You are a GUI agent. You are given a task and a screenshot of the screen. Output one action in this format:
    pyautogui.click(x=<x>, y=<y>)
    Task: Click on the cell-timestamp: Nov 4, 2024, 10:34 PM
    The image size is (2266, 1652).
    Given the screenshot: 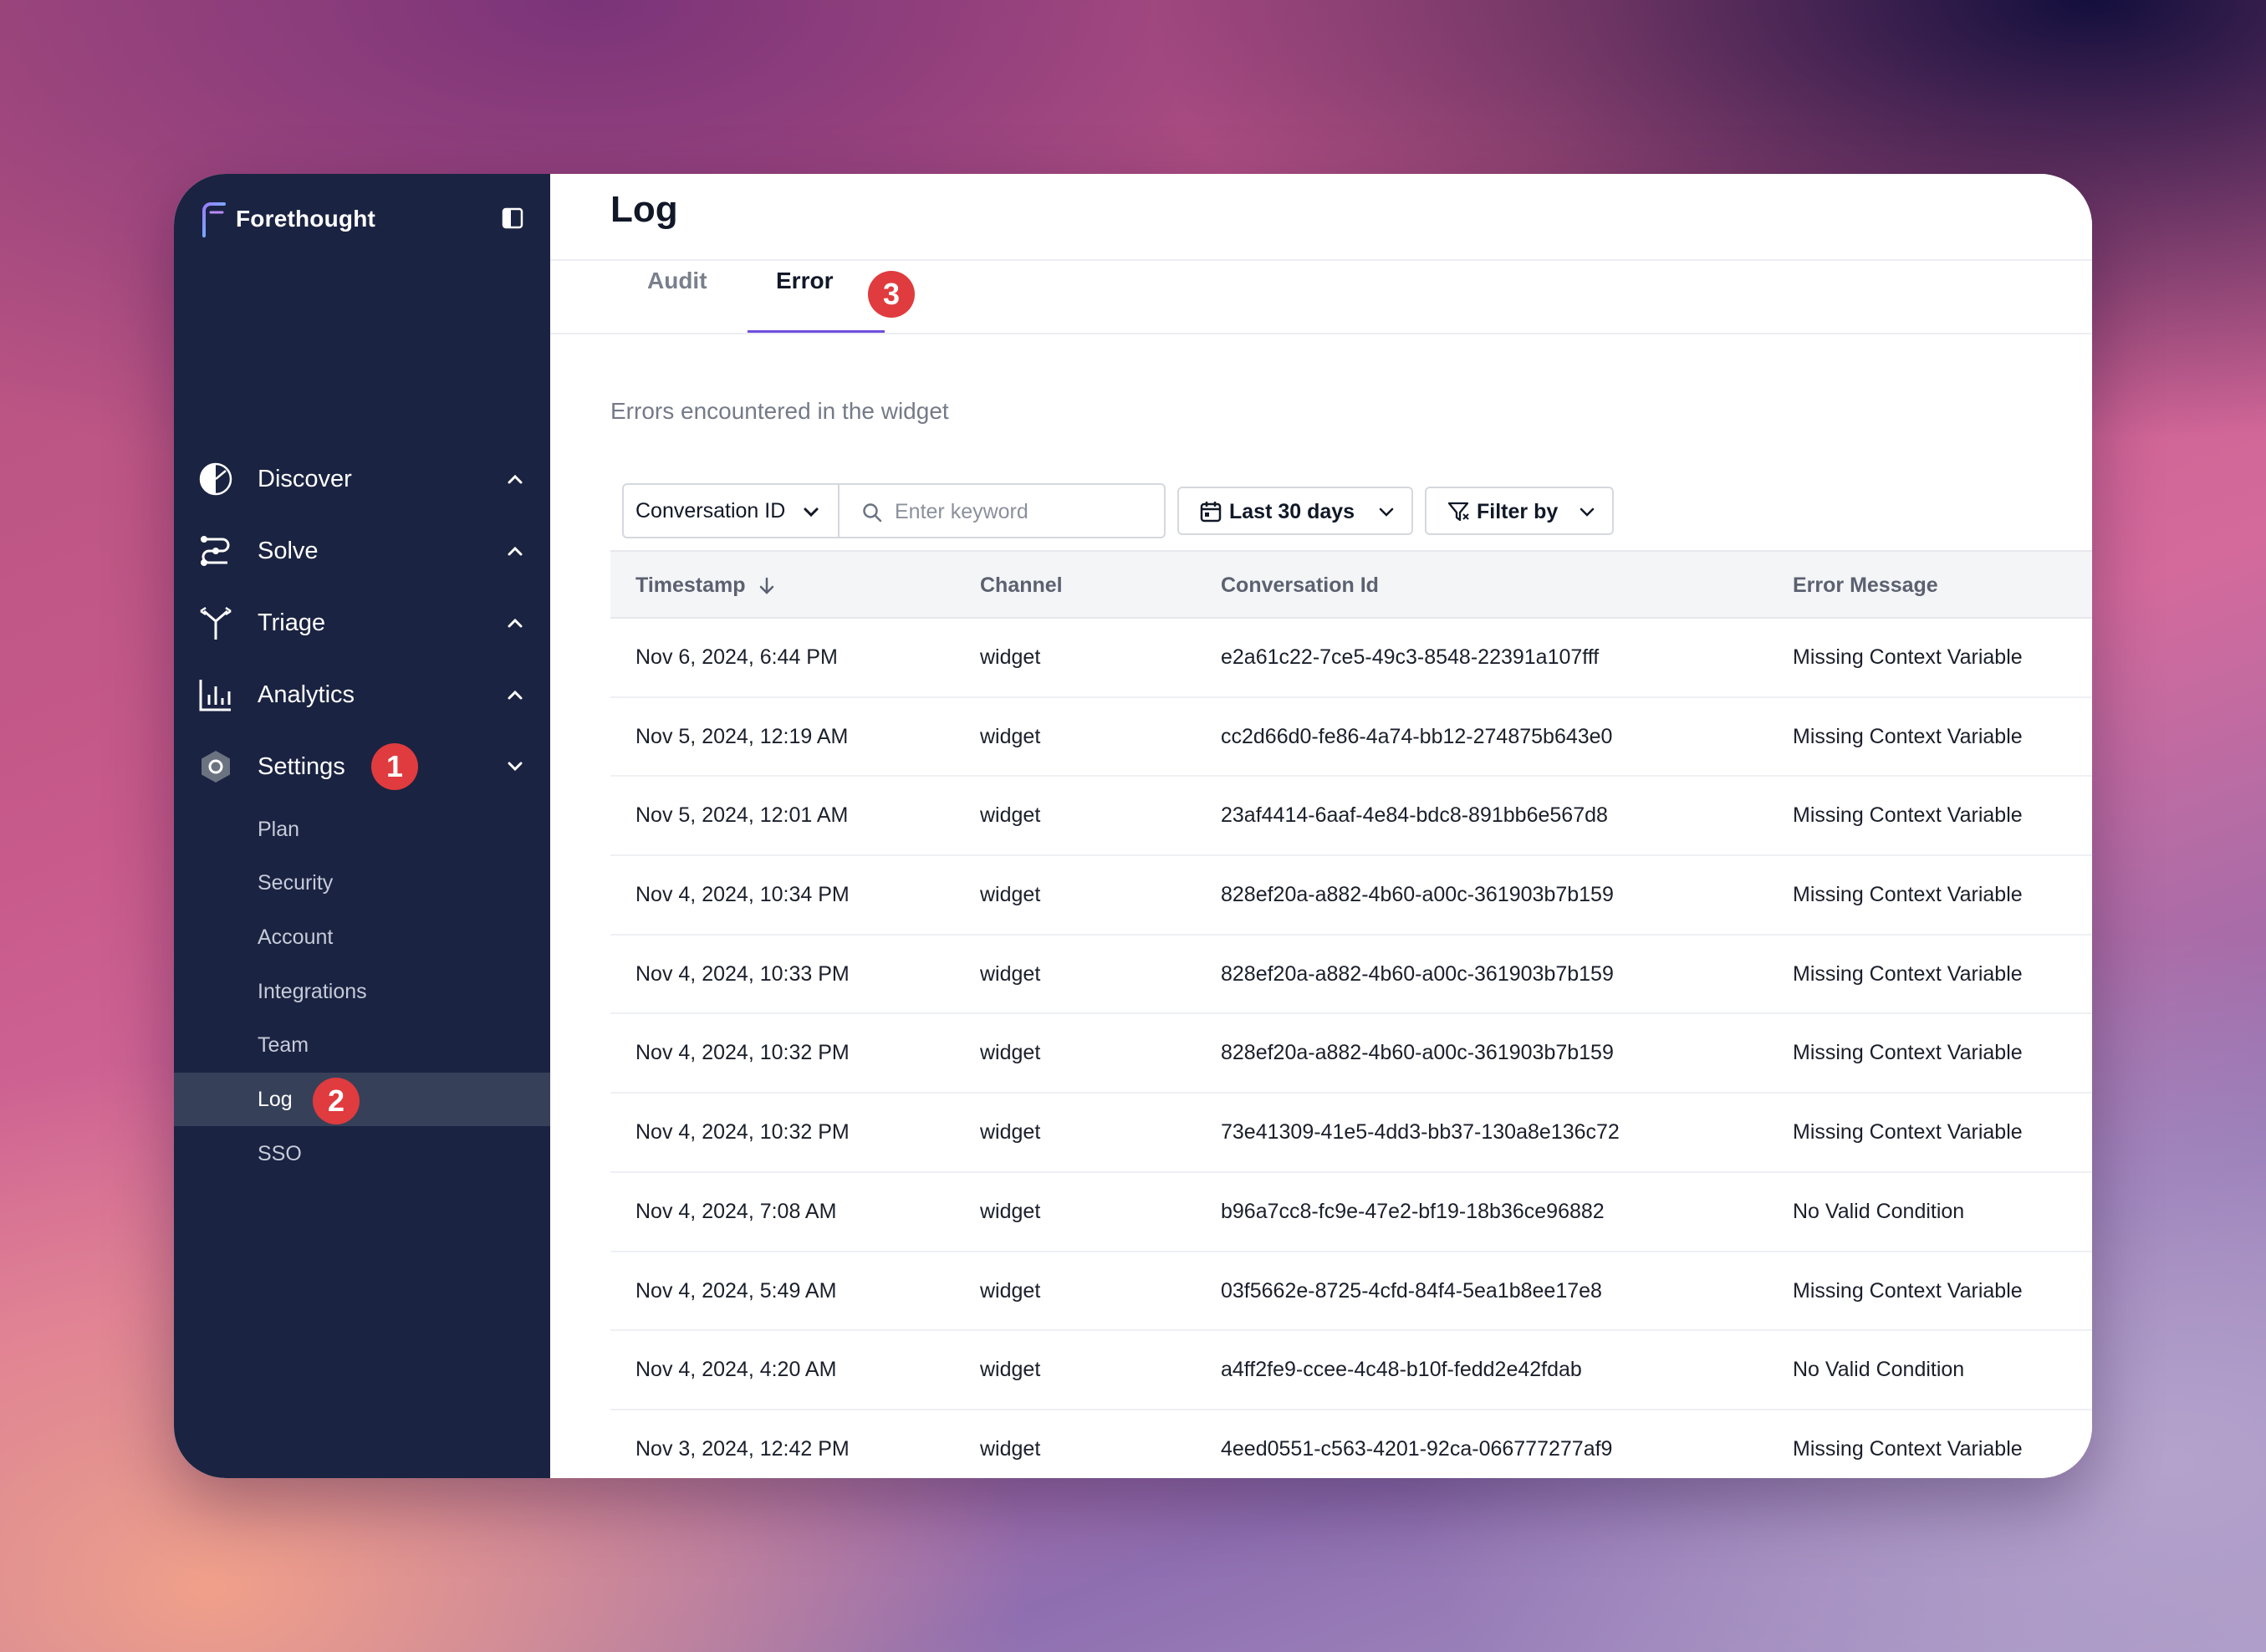 What is the action you would take?
    pyautogui.click(x=742, y=895)
    